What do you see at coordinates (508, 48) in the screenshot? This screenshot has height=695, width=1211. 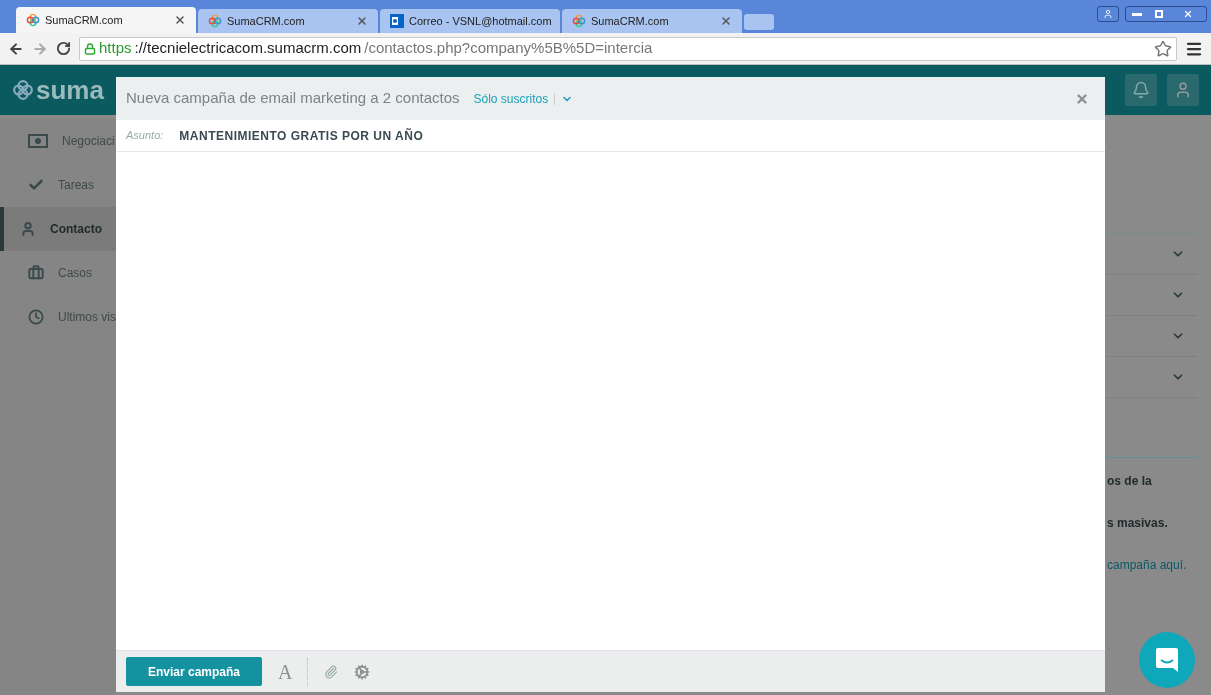 I see `url-path: /contactos.php?company%5B%5D=intercia` at bounding box center [508, 48].